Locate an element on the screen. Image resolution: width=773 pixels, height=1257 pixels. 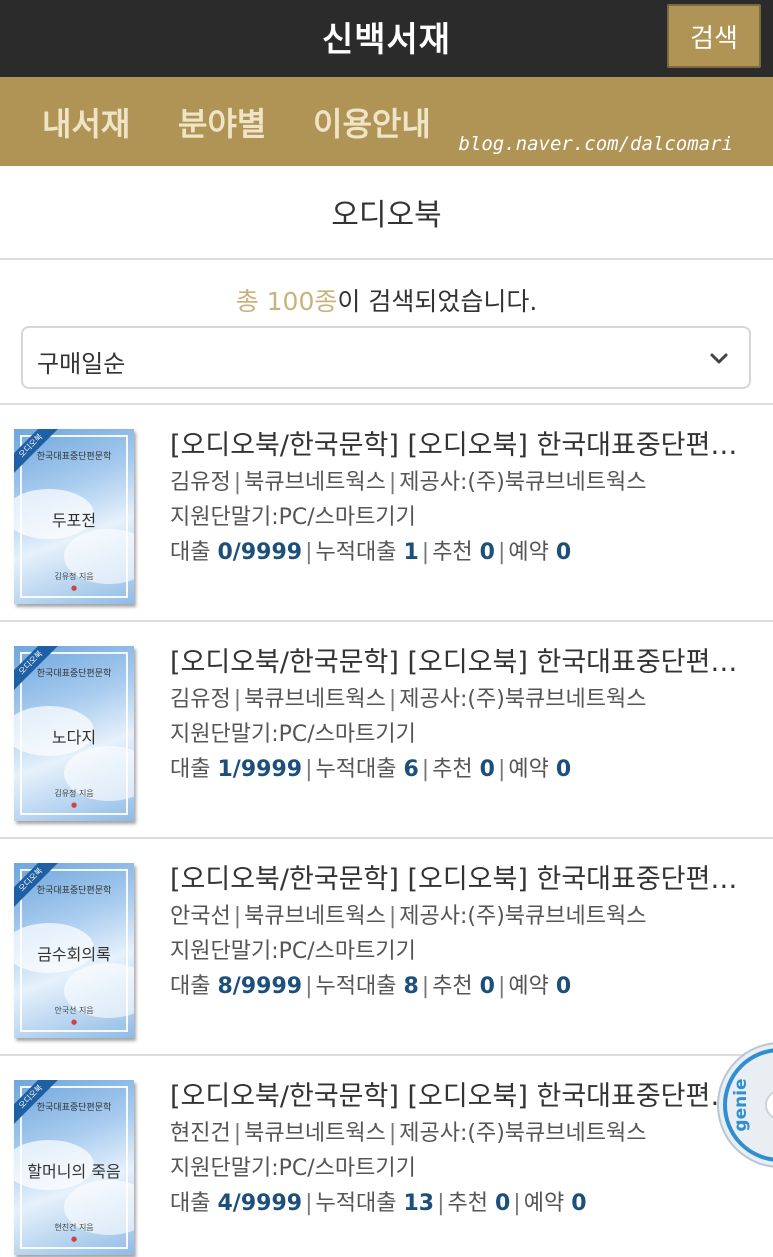
book-cover-image: 오디오북 한국대표중단편문학 노다지 김유정 지음 ● is located at coordinates (74, 733).